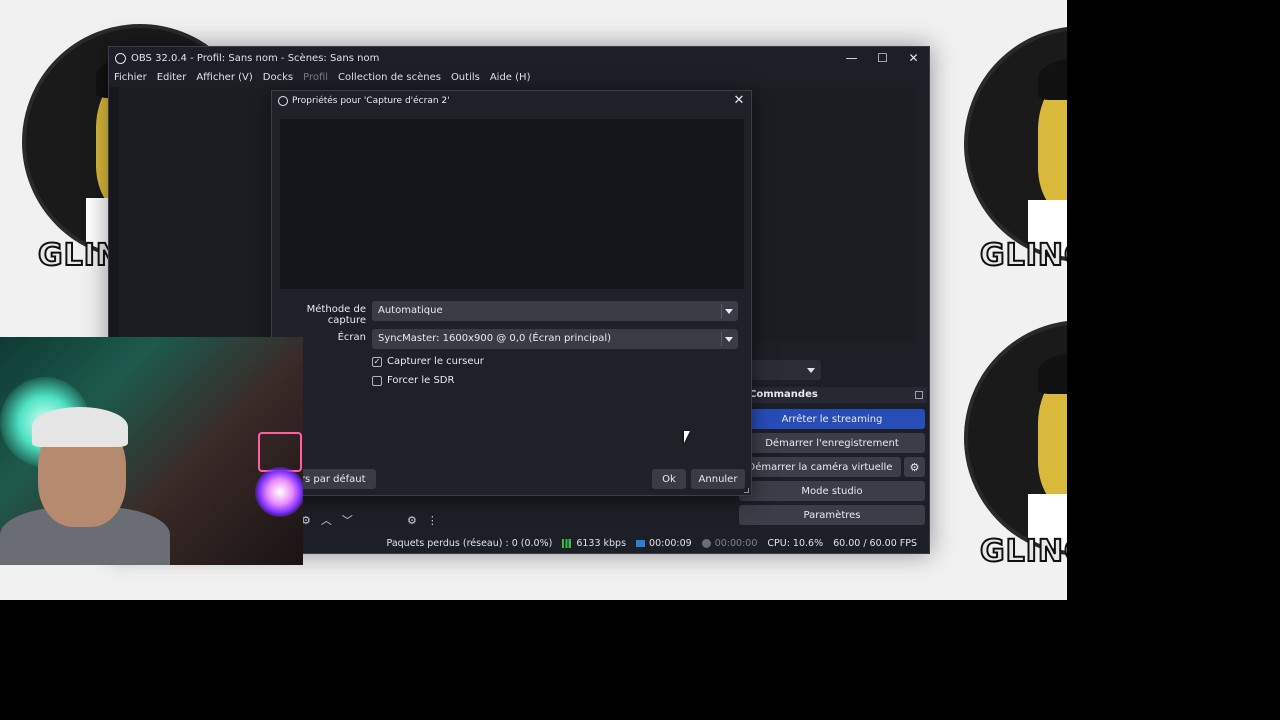  What do you see at coordinates (224, 77) in the screenshot?
I see `menu-afficher: Afficher (V)` at bounding box center [224, 77].